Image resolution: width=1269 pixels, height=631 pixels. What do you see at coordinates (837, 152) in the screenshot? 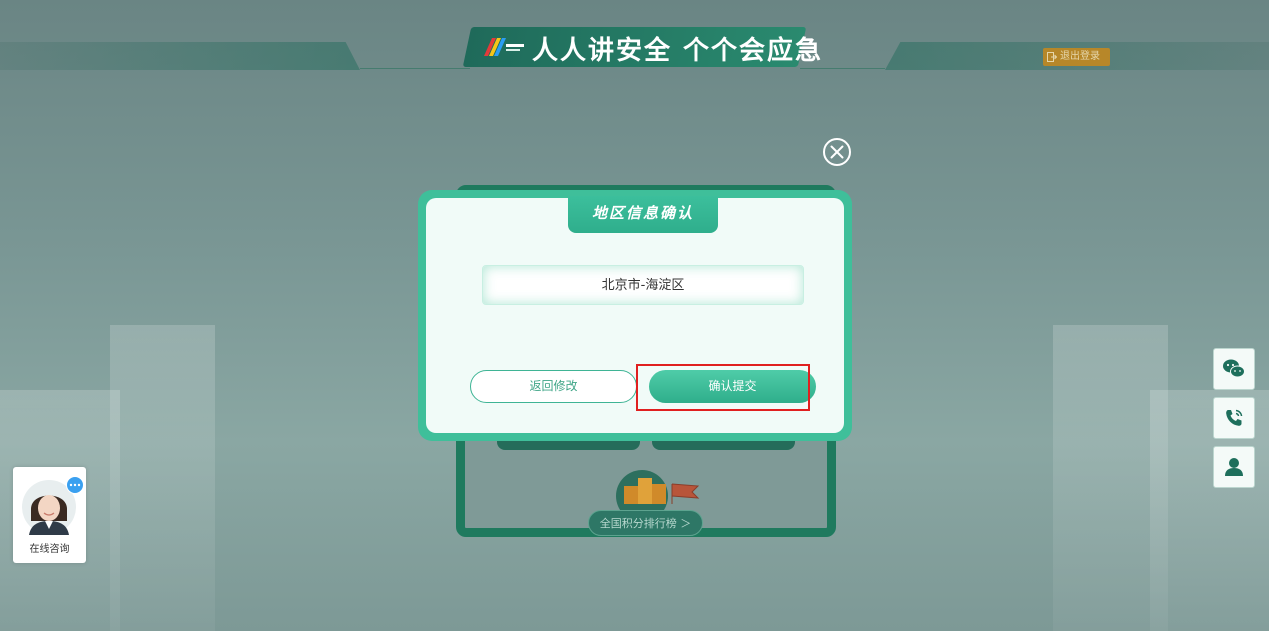
I see `close-icon` at bounding box center [837, 152].